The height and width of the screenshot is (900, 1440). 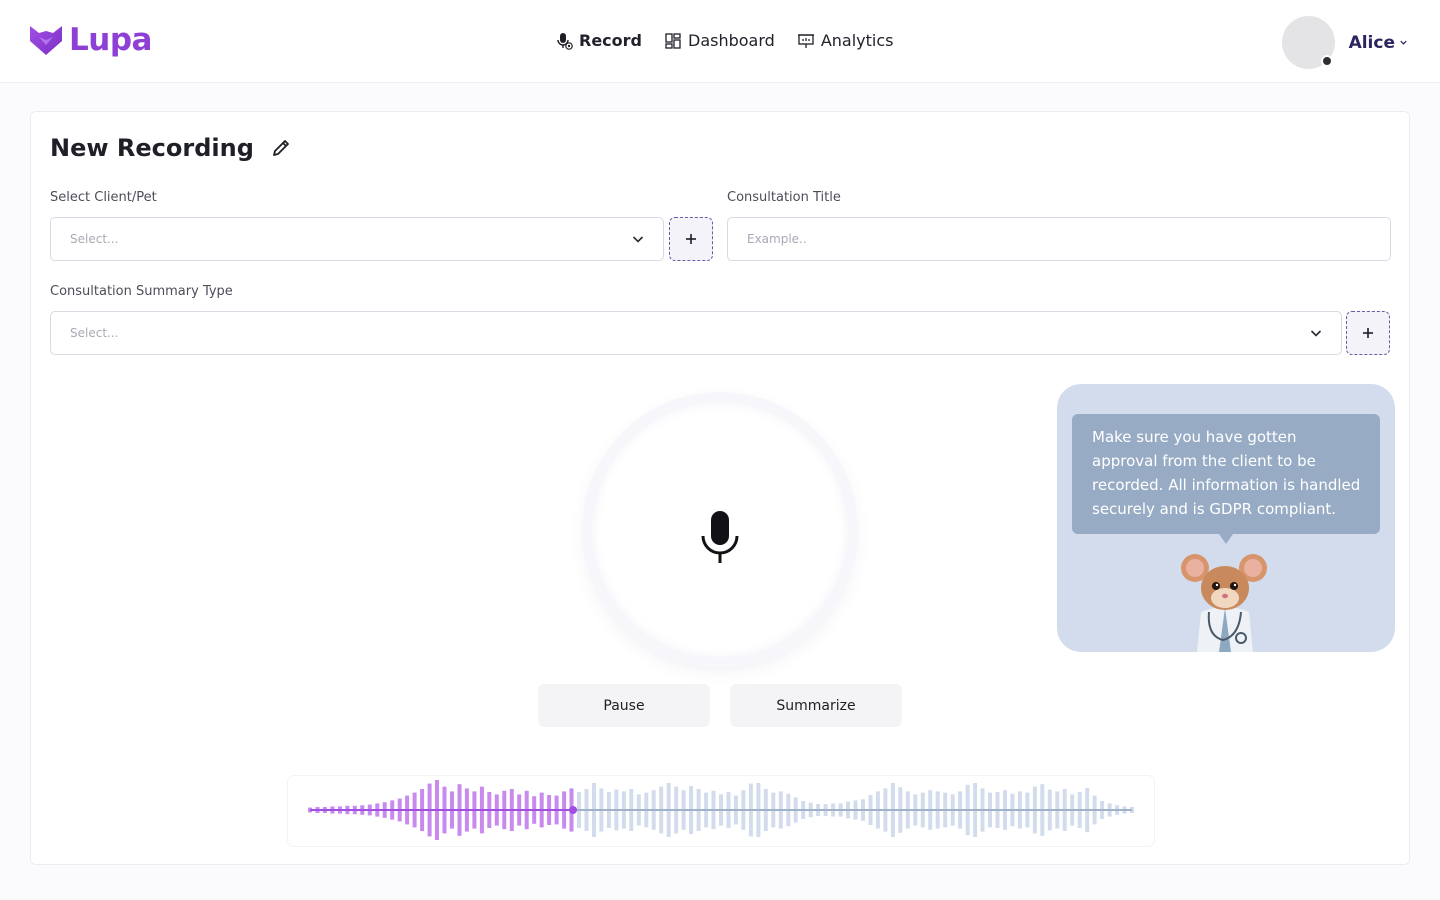 I want to click on nav-item-analytics: Analytics, so click(x=845, y=40).